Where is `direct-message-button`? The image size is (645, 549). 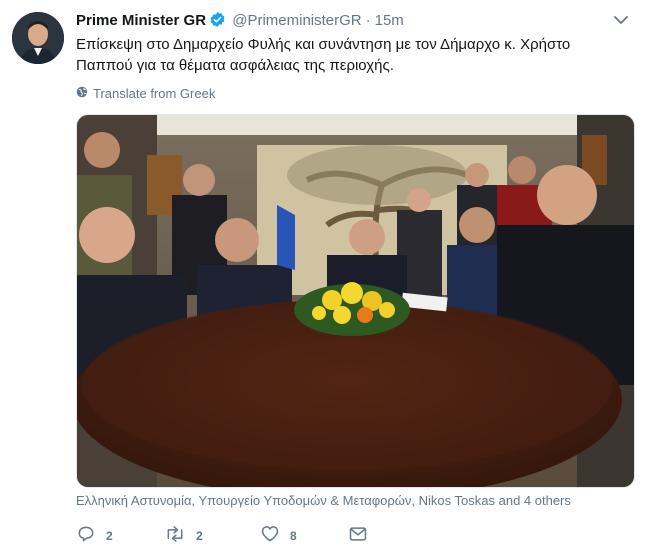 direct-message-button is located at coordinates (358, 536).